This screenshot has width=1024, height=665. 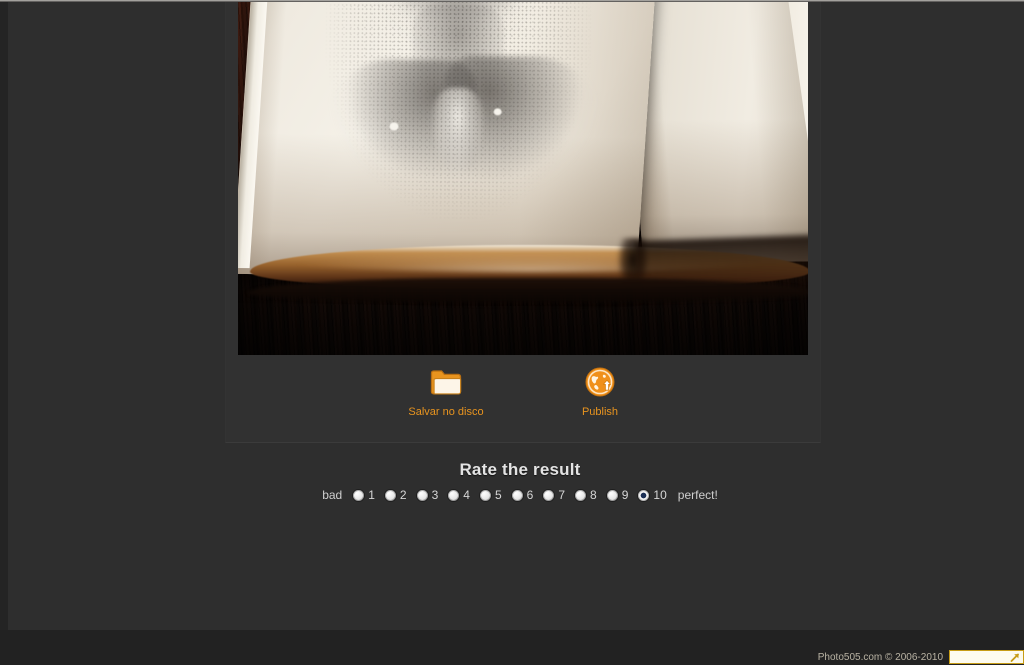 I want to click on rating-option-10: 10, so click(x=652, y=495).